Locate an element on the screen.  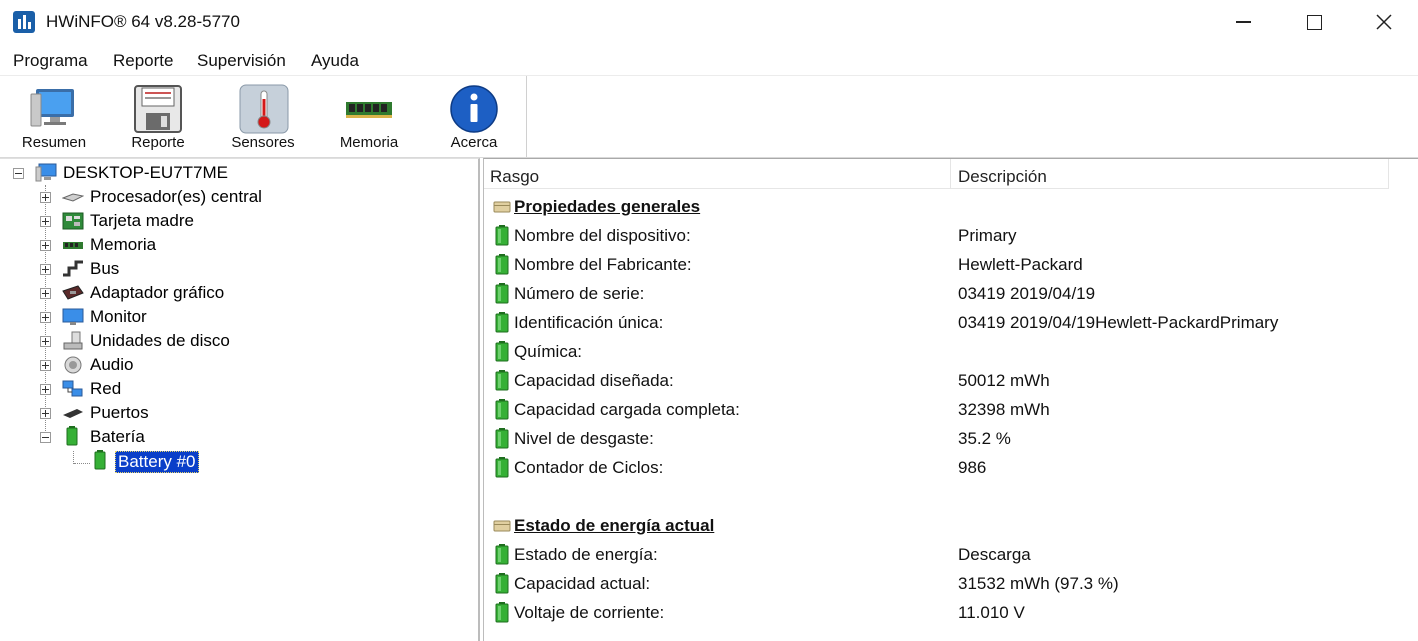
row-description: 32398 mWh is located at coordinates (1004, 409).